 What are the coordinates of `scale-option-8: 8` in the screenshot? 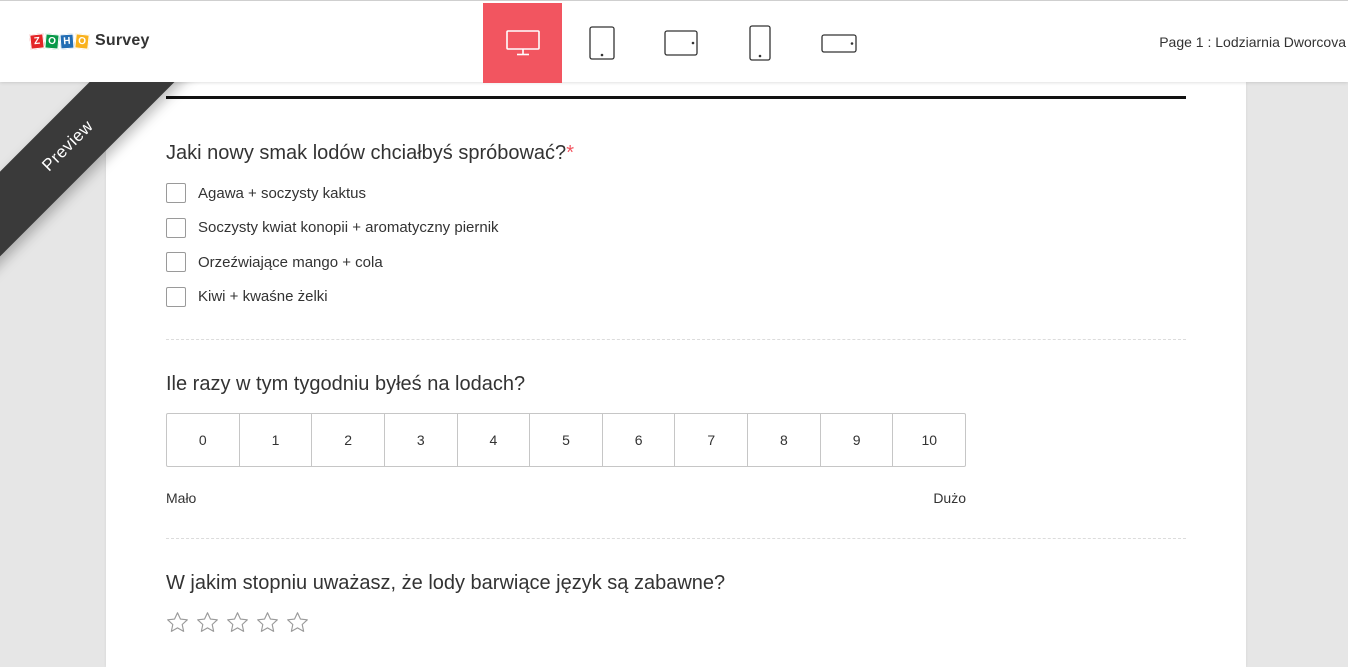 It's located at (783, 440).